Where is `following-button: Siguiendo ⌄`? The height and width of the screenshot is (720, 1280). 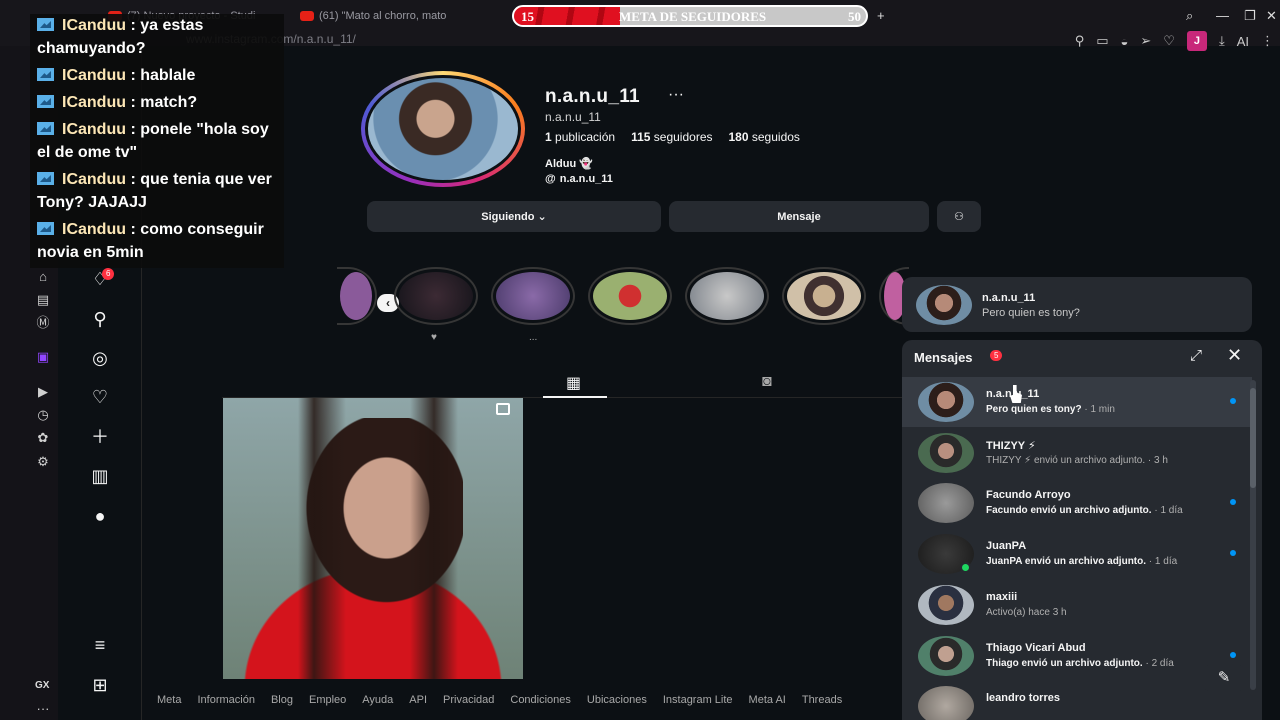
following-button: Siguiendo ⌄ is located at coordinates (514, 216).